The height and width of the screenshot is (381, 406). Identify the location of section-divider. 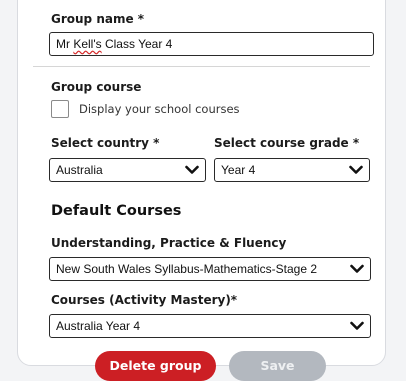
(201, 66).